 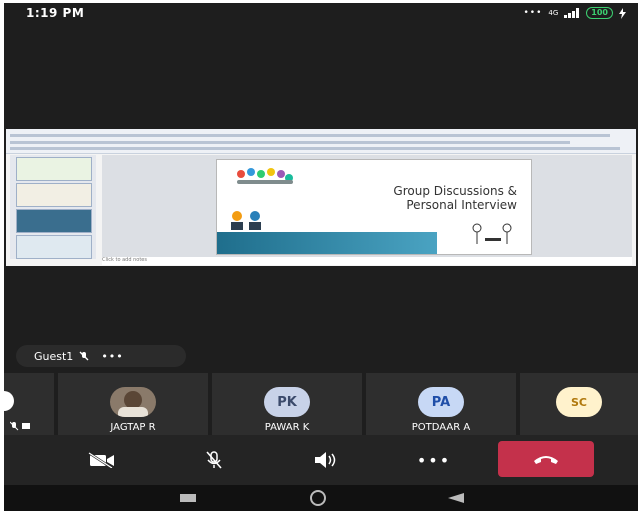 What do you see at coordinates (374, 207) in the screenshot?
I see `current-slide: Group Discussions & Personal Interview` at bounding box center [374, 207].